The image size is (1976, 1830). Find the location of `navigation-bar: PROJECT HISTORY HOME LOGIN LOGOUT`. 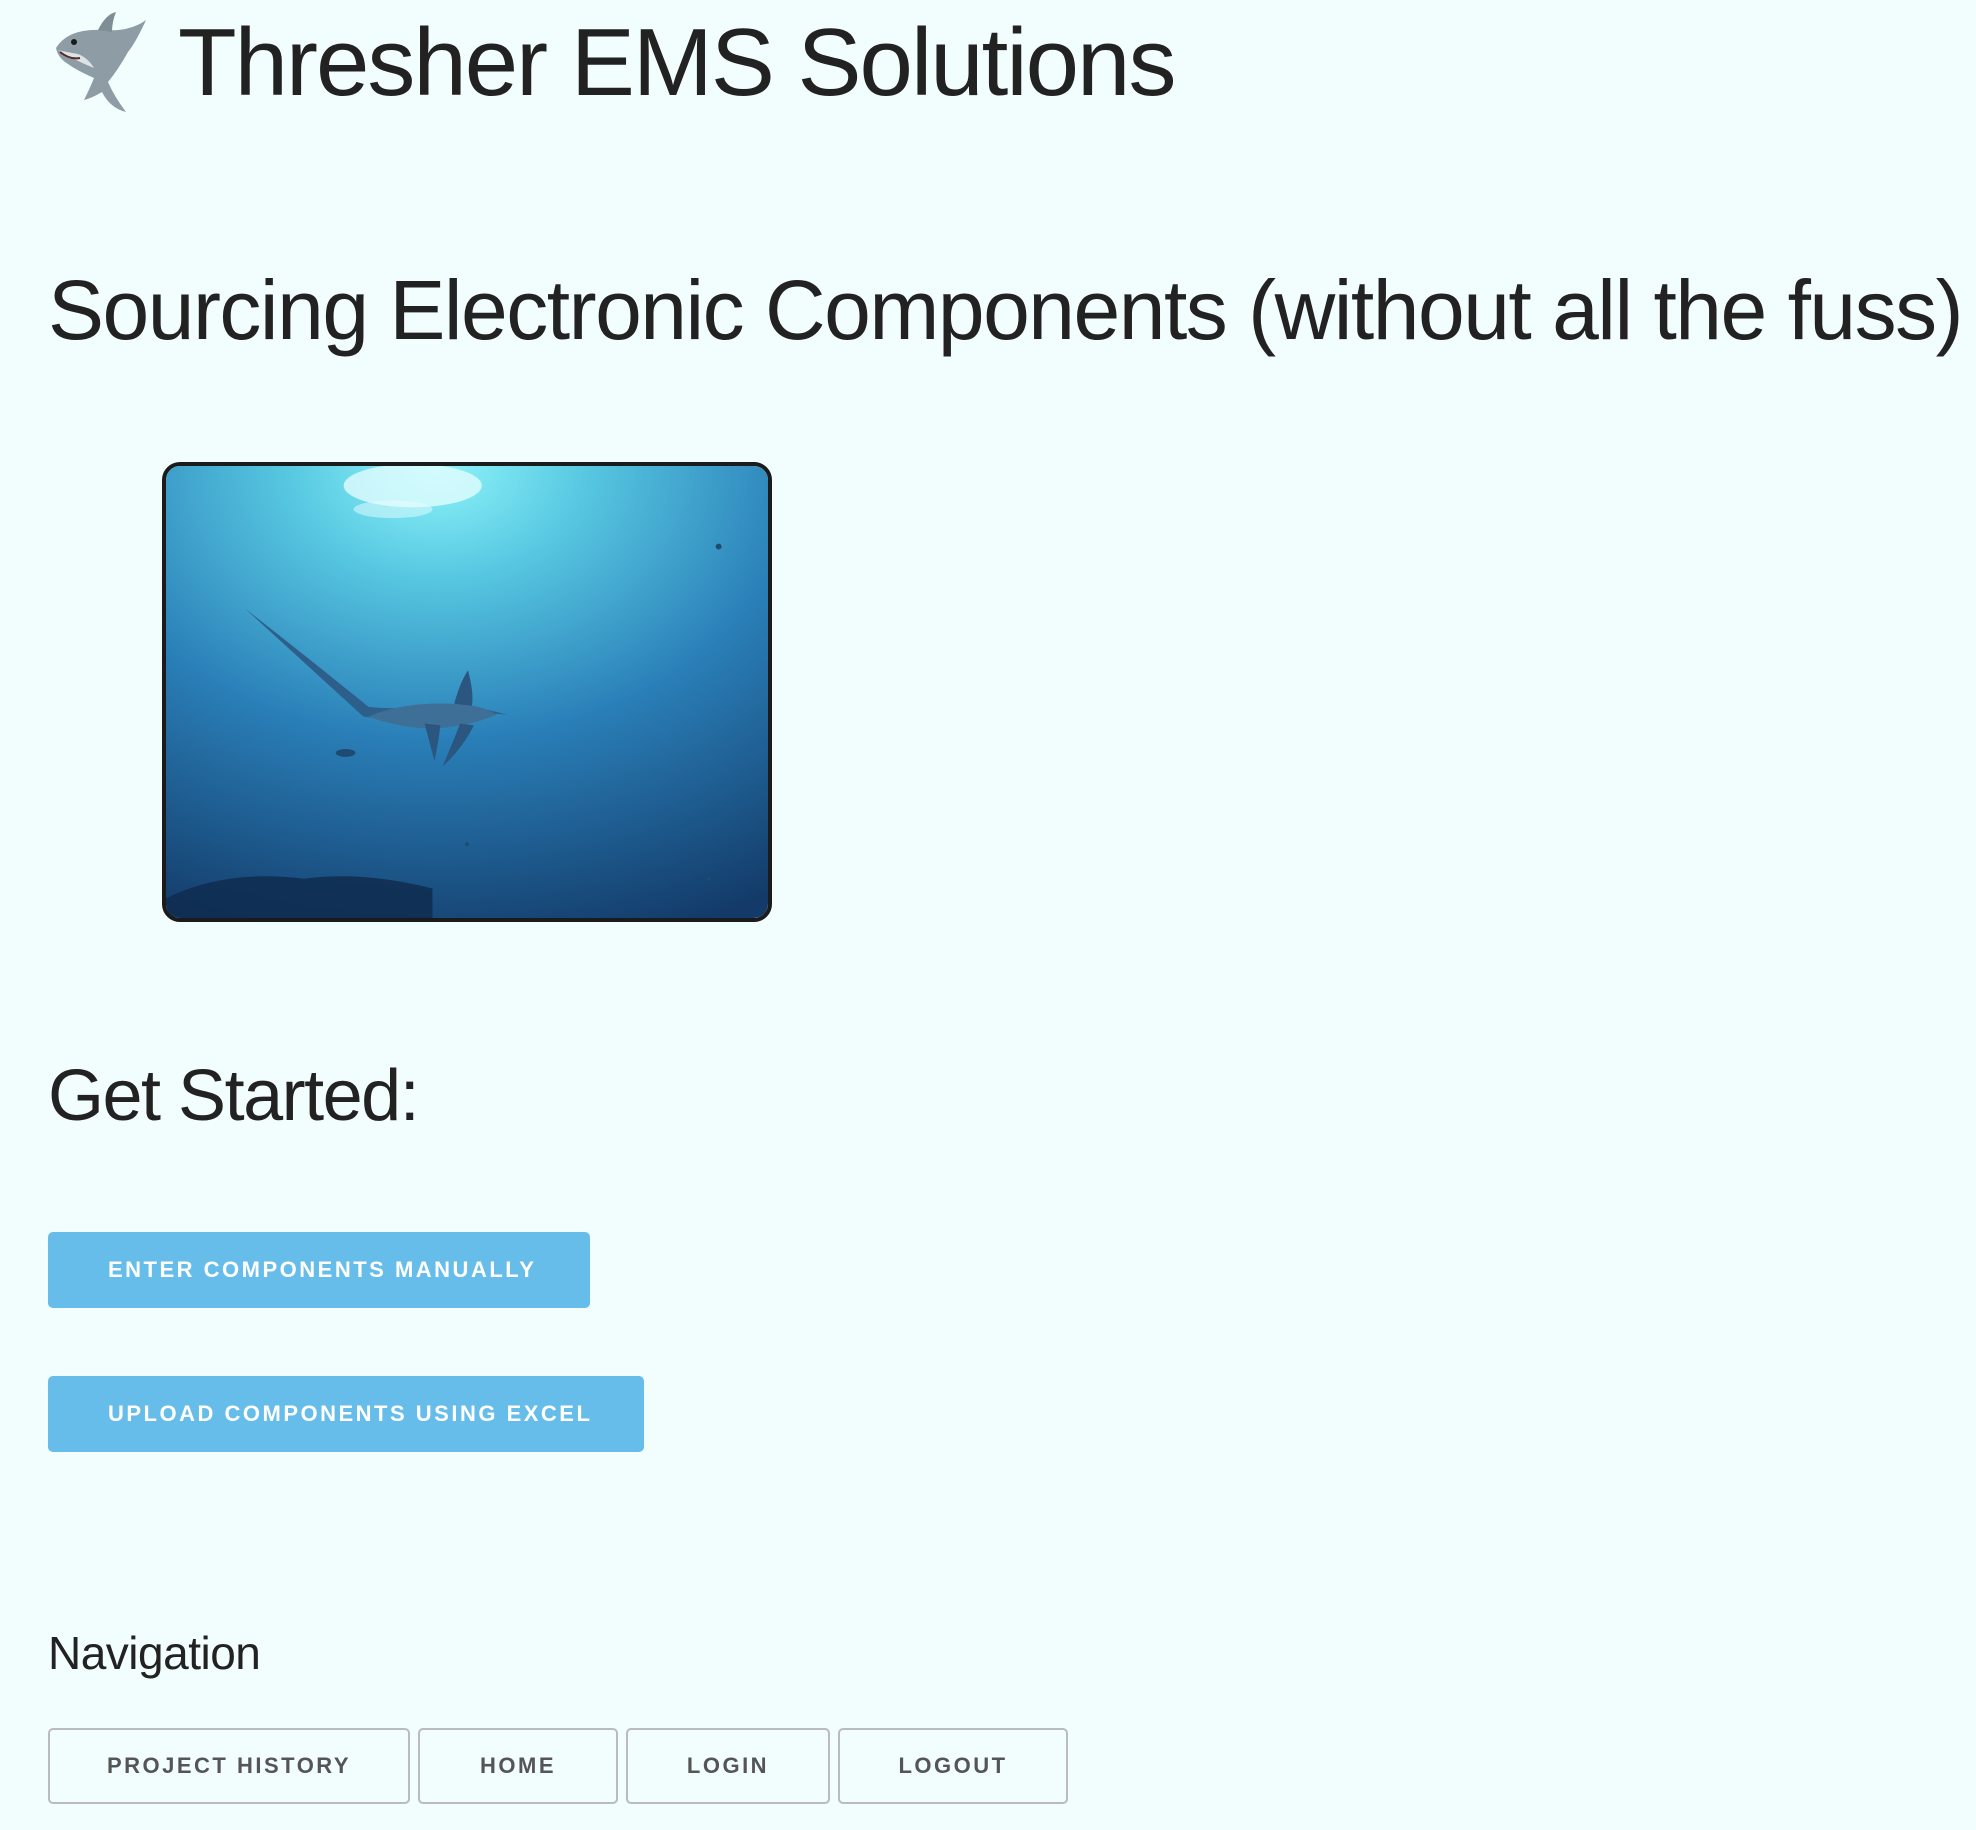

navigation-bar: PROJECT HISTORY HOME LOGIN LOGOUT is located at coordinates (562, 1766).